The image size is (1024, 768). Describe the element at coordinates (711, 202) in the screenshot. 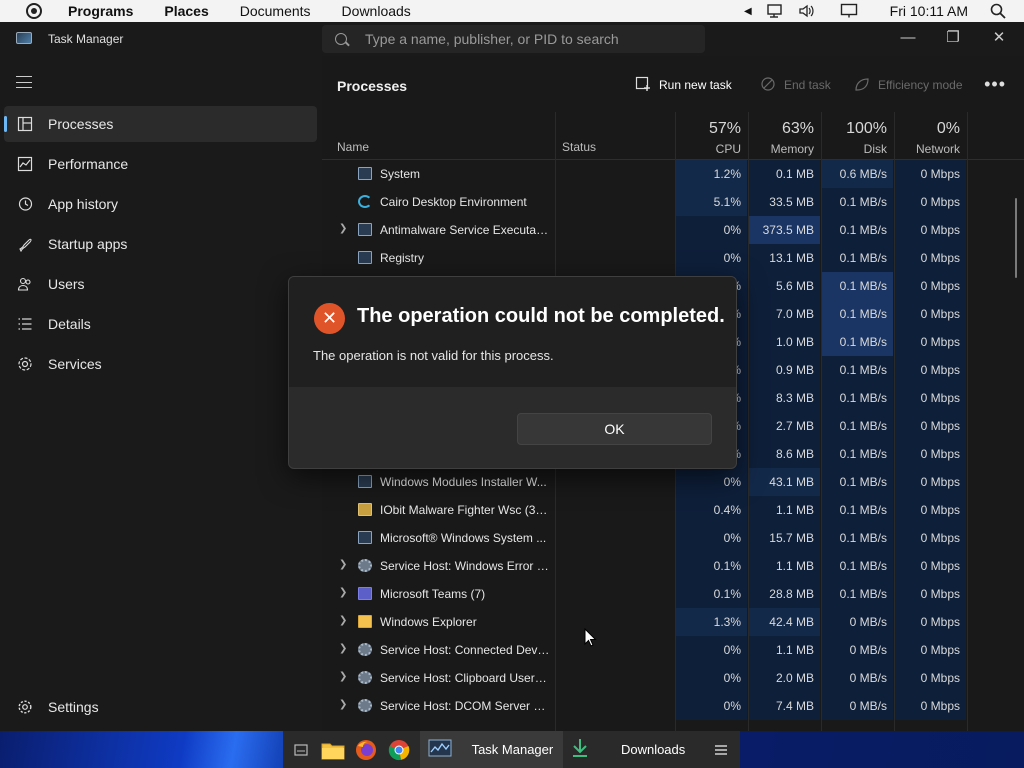

I see `cpu-value: 5.1%` at that location.